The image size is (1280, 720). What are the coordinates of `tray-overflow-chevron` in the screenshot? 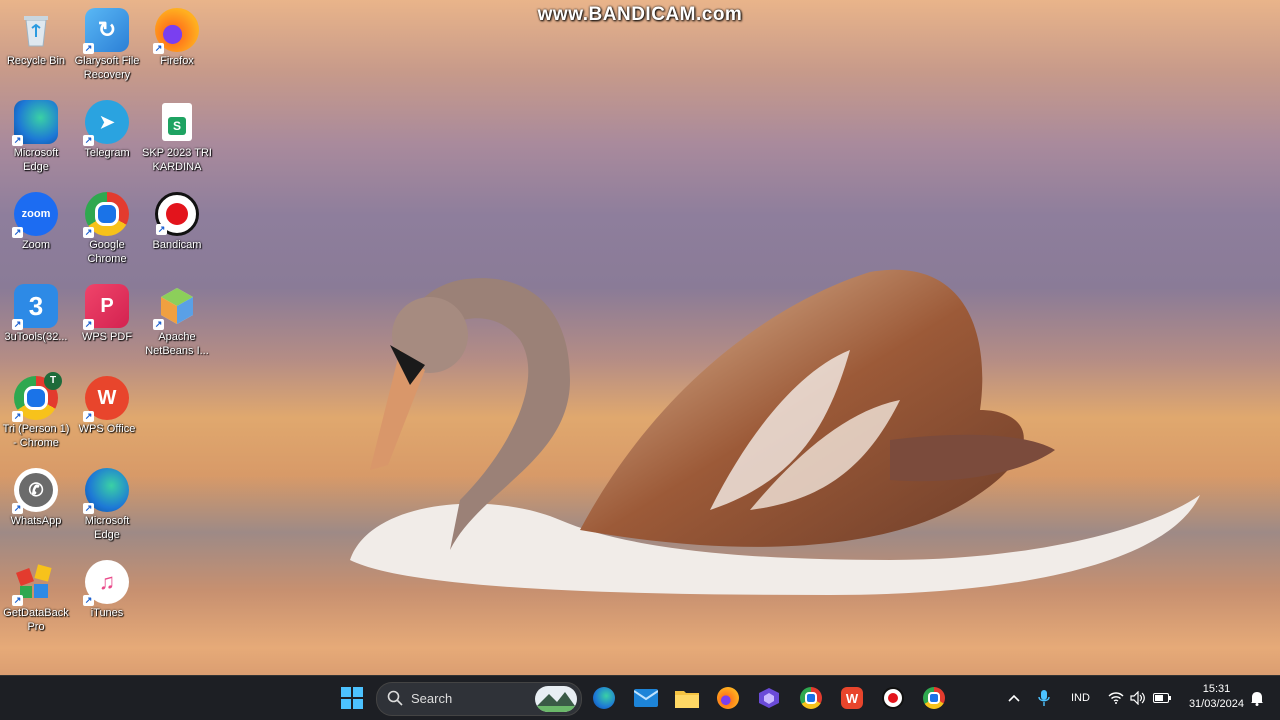 It's located at (1014, 698).